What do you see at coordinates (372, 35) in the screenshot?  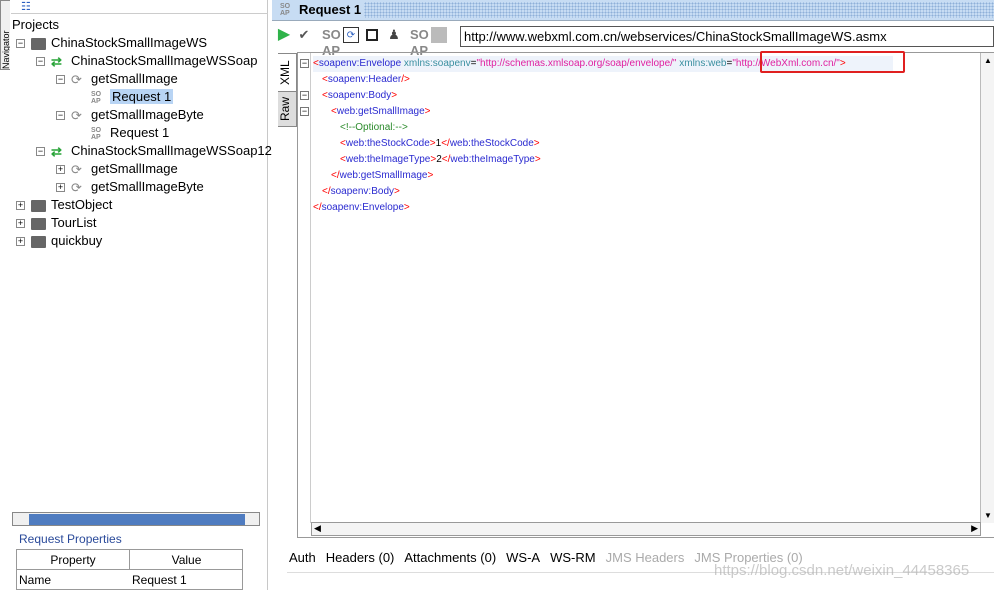 I see `stop-icon` at bounding box center [372, 35].